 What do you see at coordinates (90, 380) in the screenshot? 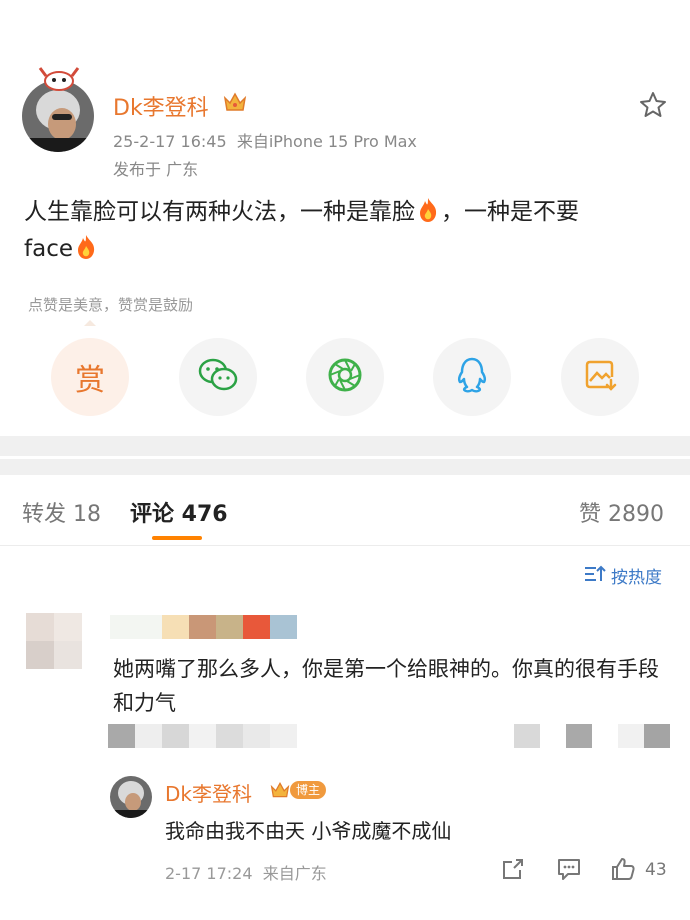
I see `reward-button-label: 赏` at bounding box center [90, 380].